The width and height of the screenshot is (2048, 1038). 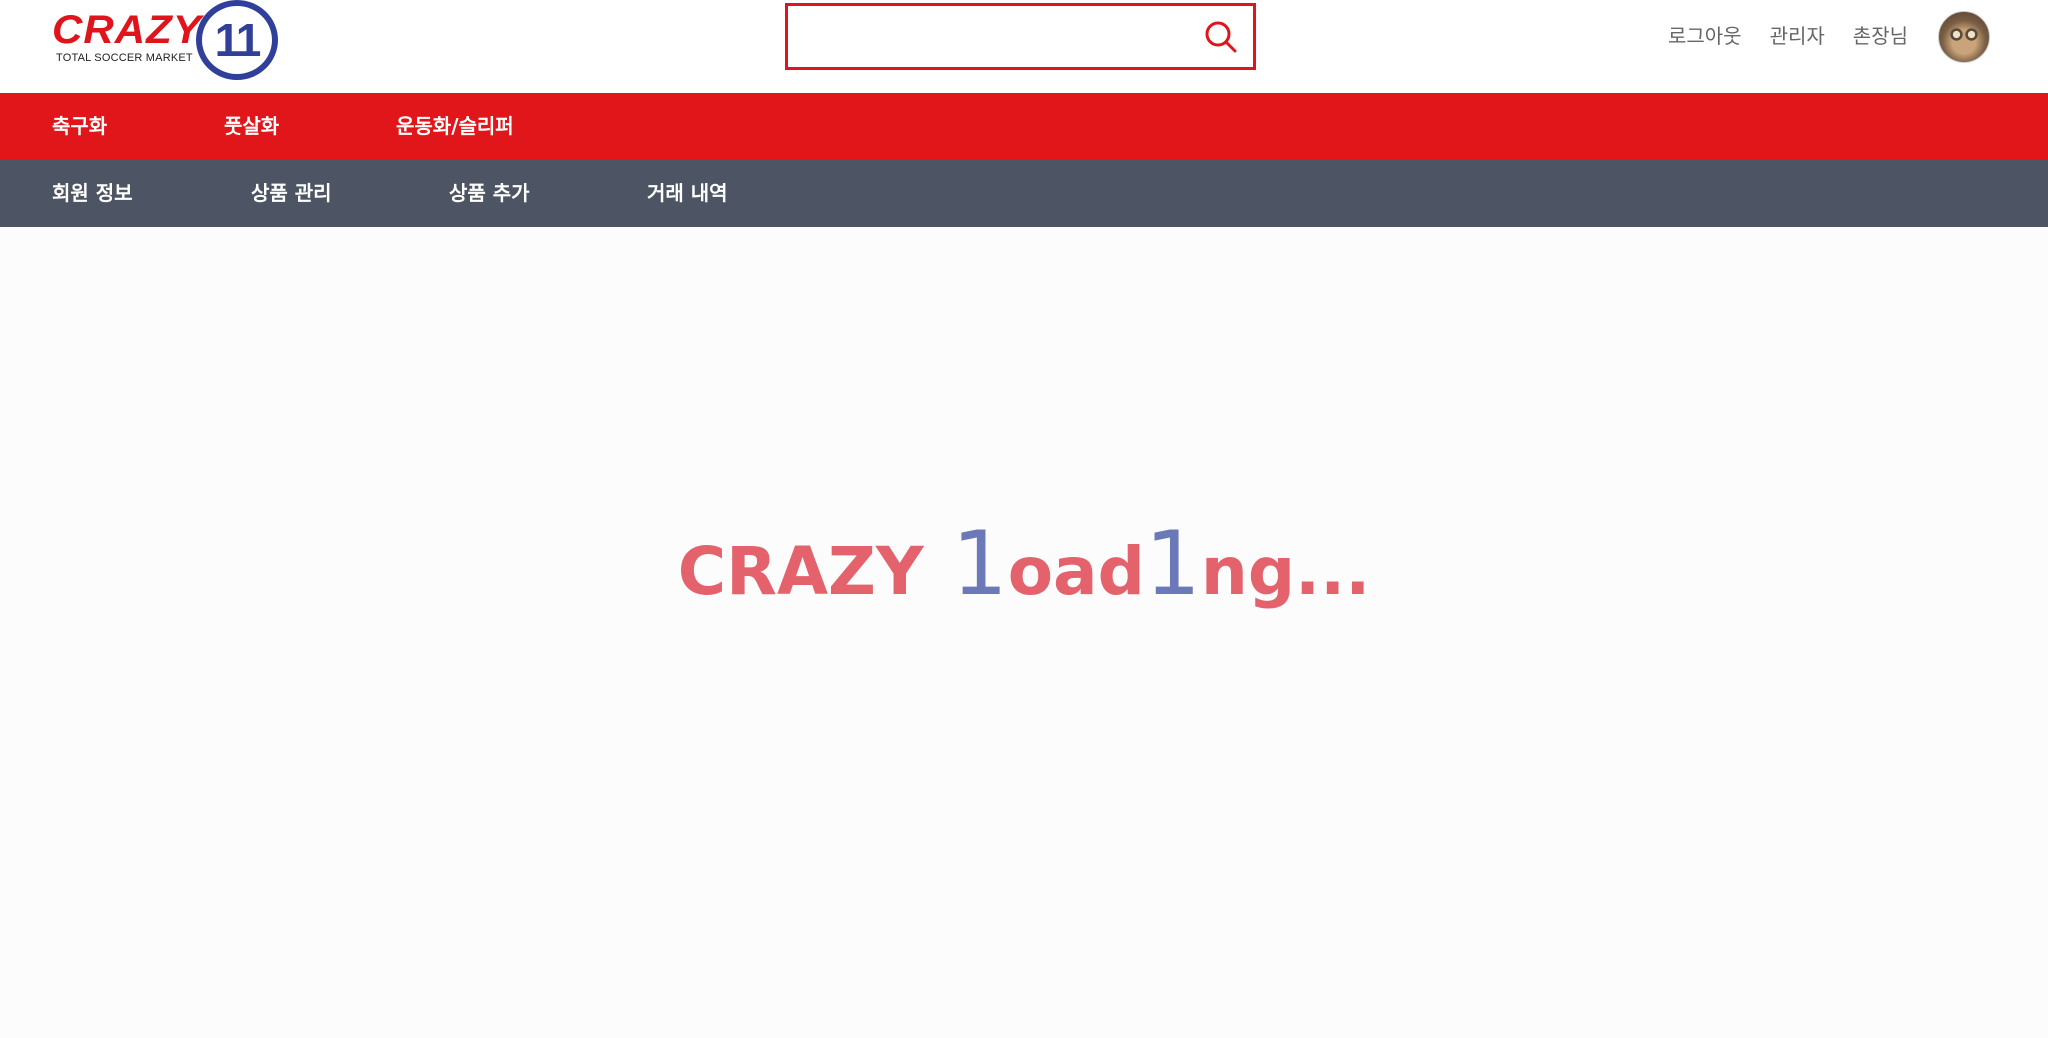 What do you see at coordinates (687, 193) in the screenshot?
I see `admin-nav-item-transaction-history: 거래 내역` at bounding box center [687, 193].